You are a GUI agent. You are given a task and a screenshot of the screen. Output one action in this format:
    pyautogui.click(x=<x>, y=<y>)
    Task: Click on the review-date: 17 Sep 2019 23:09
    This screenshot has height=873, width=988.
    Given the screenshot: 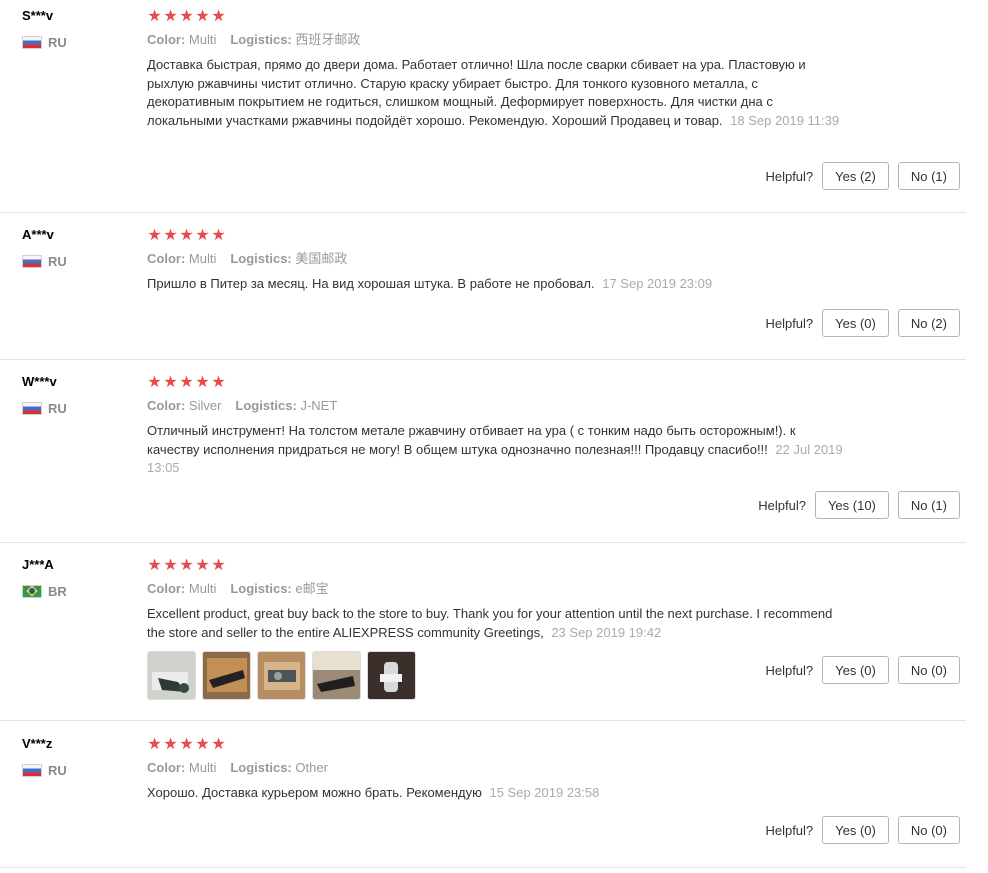 What is the action you would take?
    pyautogui.click(x=657, y=283)
    